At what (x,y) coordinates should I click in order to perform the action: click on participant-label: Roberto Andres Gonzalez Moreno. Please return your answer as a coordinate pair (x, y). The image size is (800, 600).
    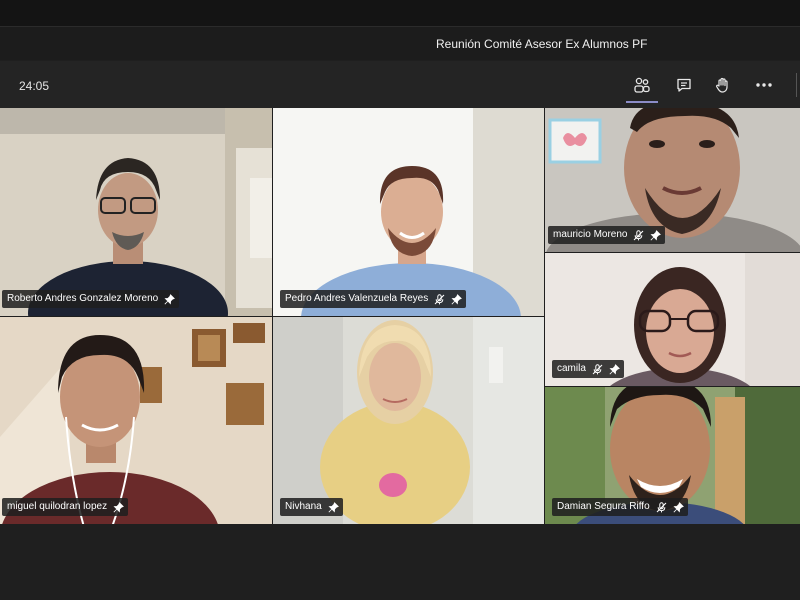
    Looking at the image, I should click on (91, 299).